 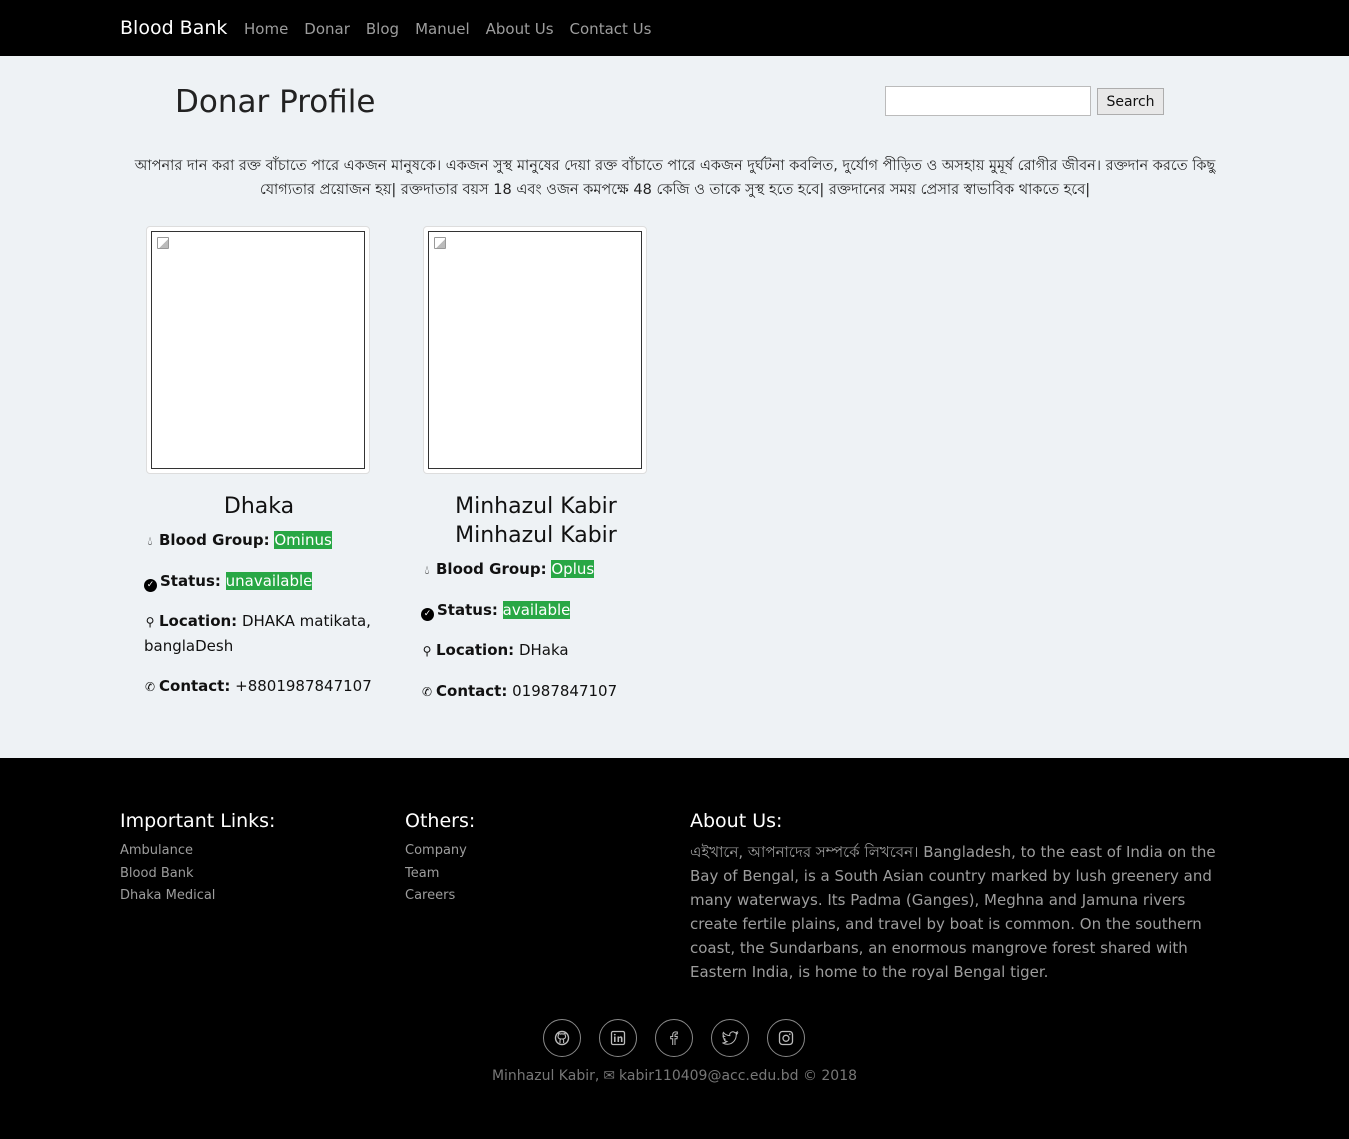 I want to click on blood-group-badge: Oplus, so click(x=573, y=569).